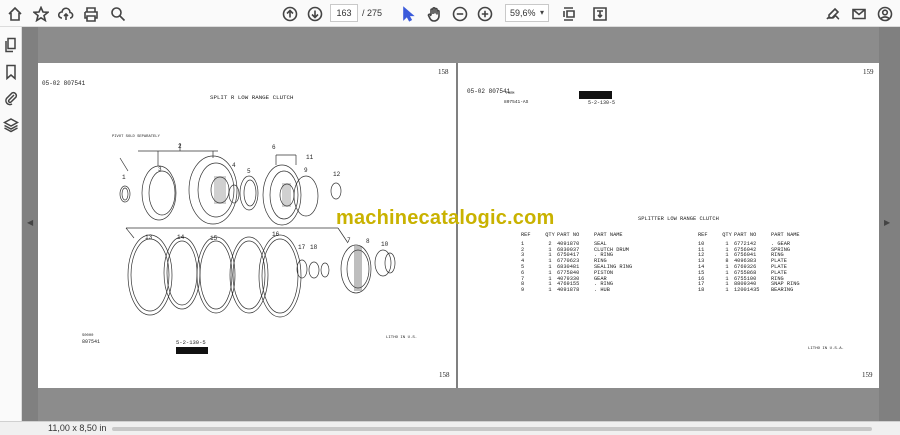  Describe the element at coordinates (11, 125) in the screenshot. I see `layers-panel-icon` at that location.